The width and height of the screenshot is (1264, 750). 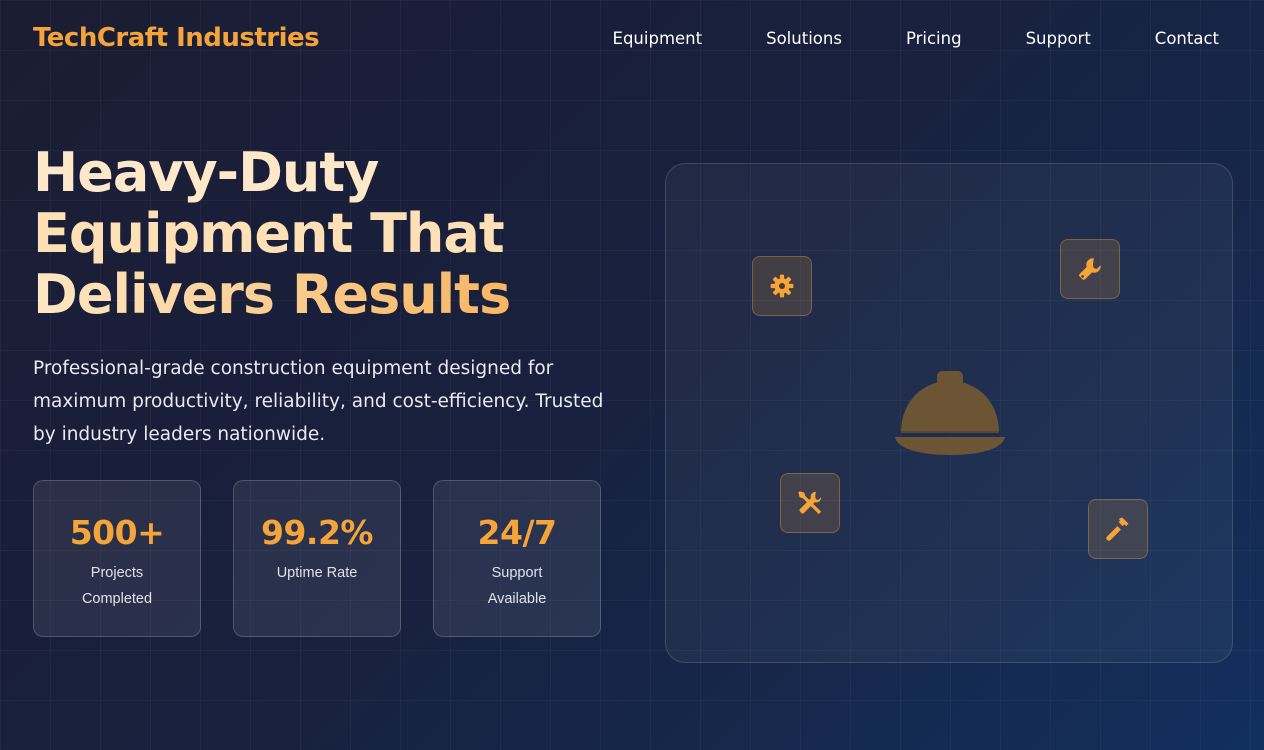 I want to click on hero-title-line-3: Delivers Results, so click(x=323, y=294).